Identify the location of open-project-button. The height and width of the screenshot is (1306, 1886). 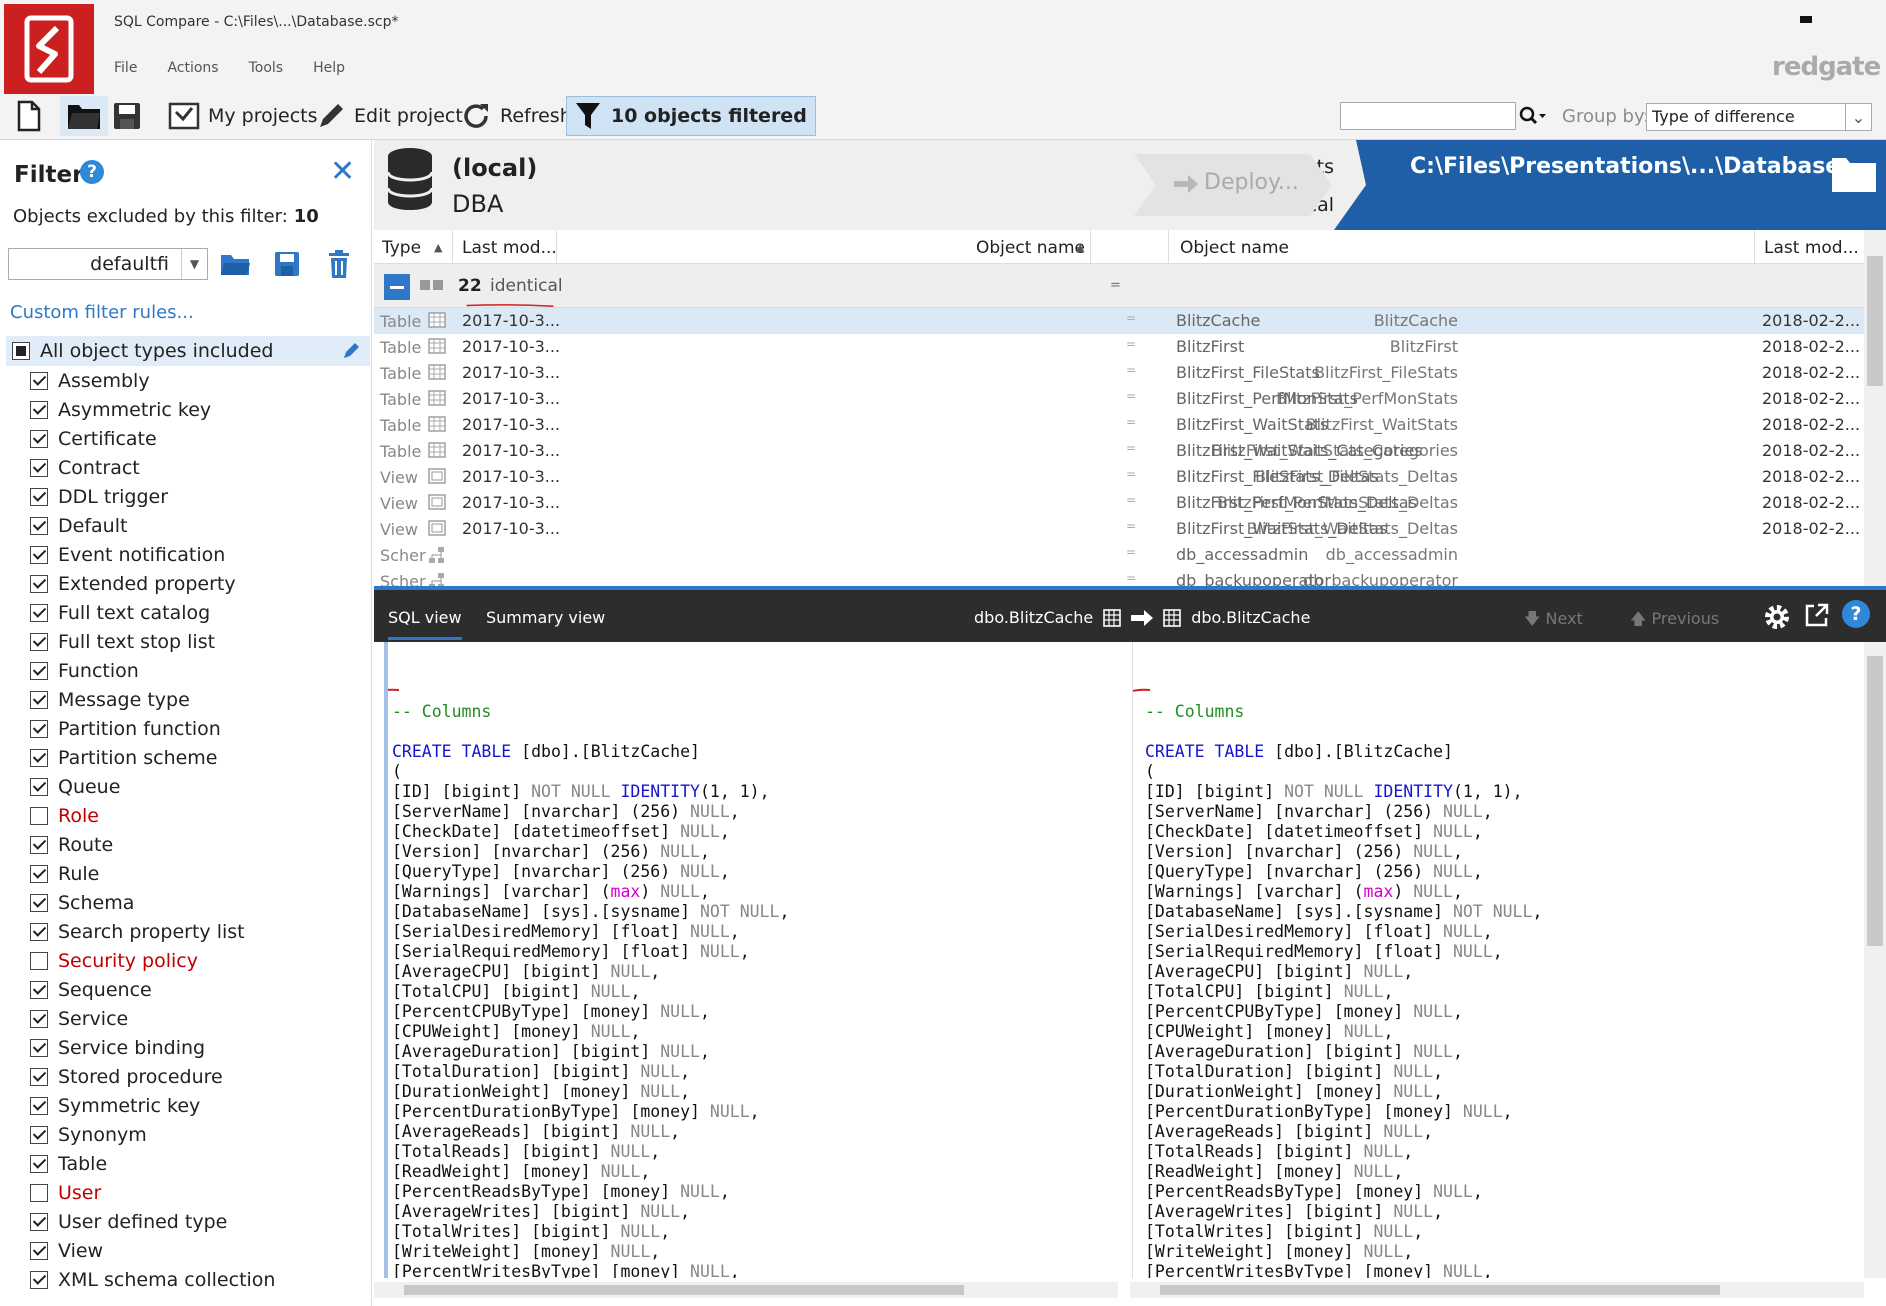
(84, 116).